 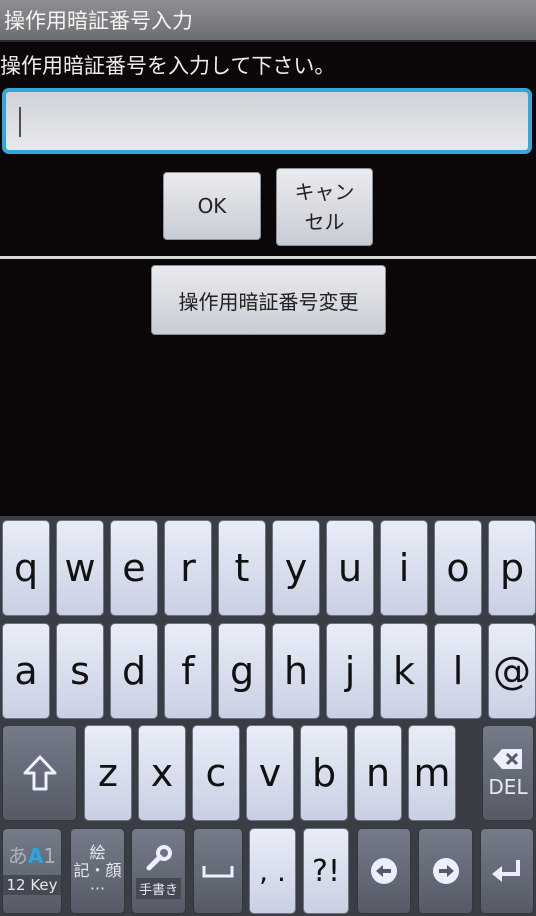 What do you see at coordinates (404, 568) in the screenshot?
I see `key-i: i` at bounding box center [404, 568].